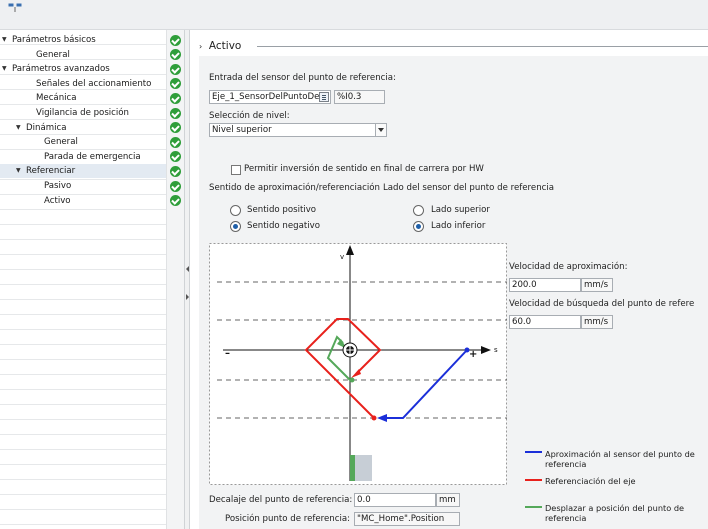 Image resolution: width=708 pixels, height=529 pixels. Describe the element at coordinates (282, 210) in the screenshot. I see `positive-direction-label: Sentido positivo` at that location.